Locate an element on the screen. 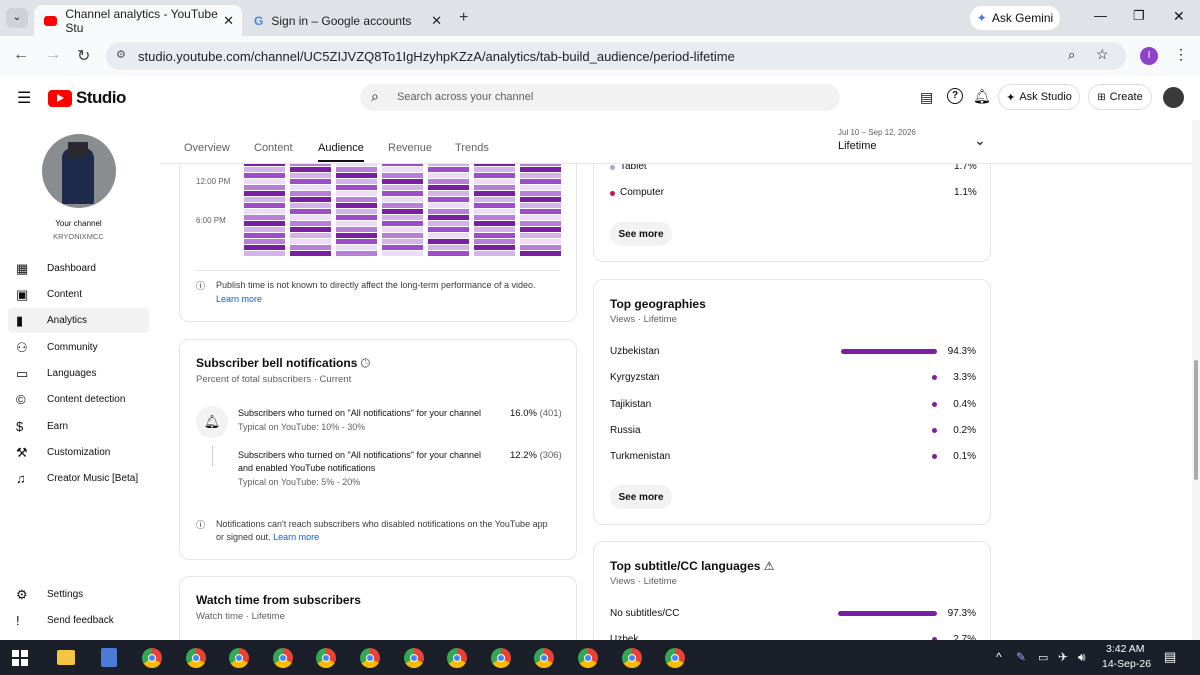 The height and width of the screenshot is (675, 1200). sidebar-item-analytics: ▮ Analytics is located at coordinates (78, 320).